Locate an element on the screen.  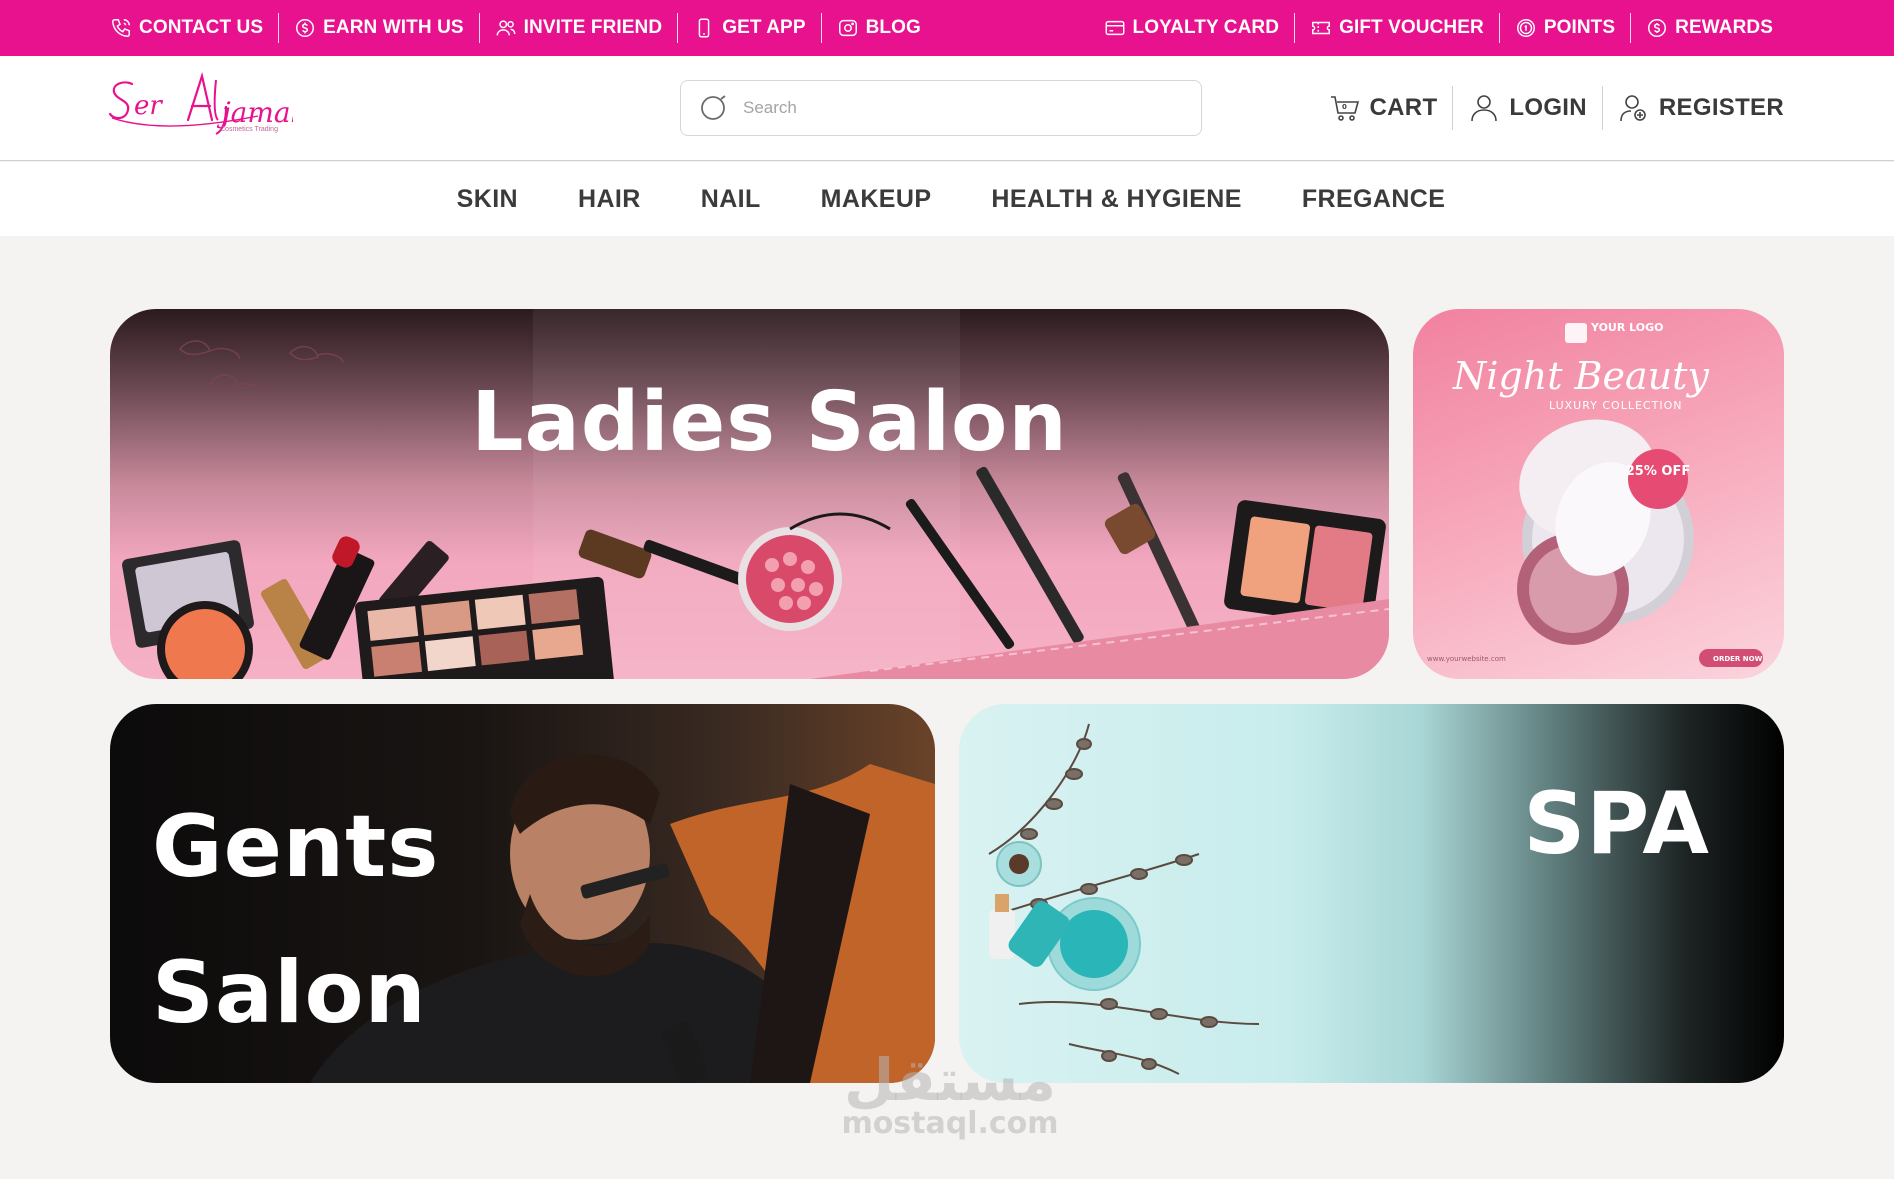
contact-us-link: CONTACT US is located at coordinates (193, 28).